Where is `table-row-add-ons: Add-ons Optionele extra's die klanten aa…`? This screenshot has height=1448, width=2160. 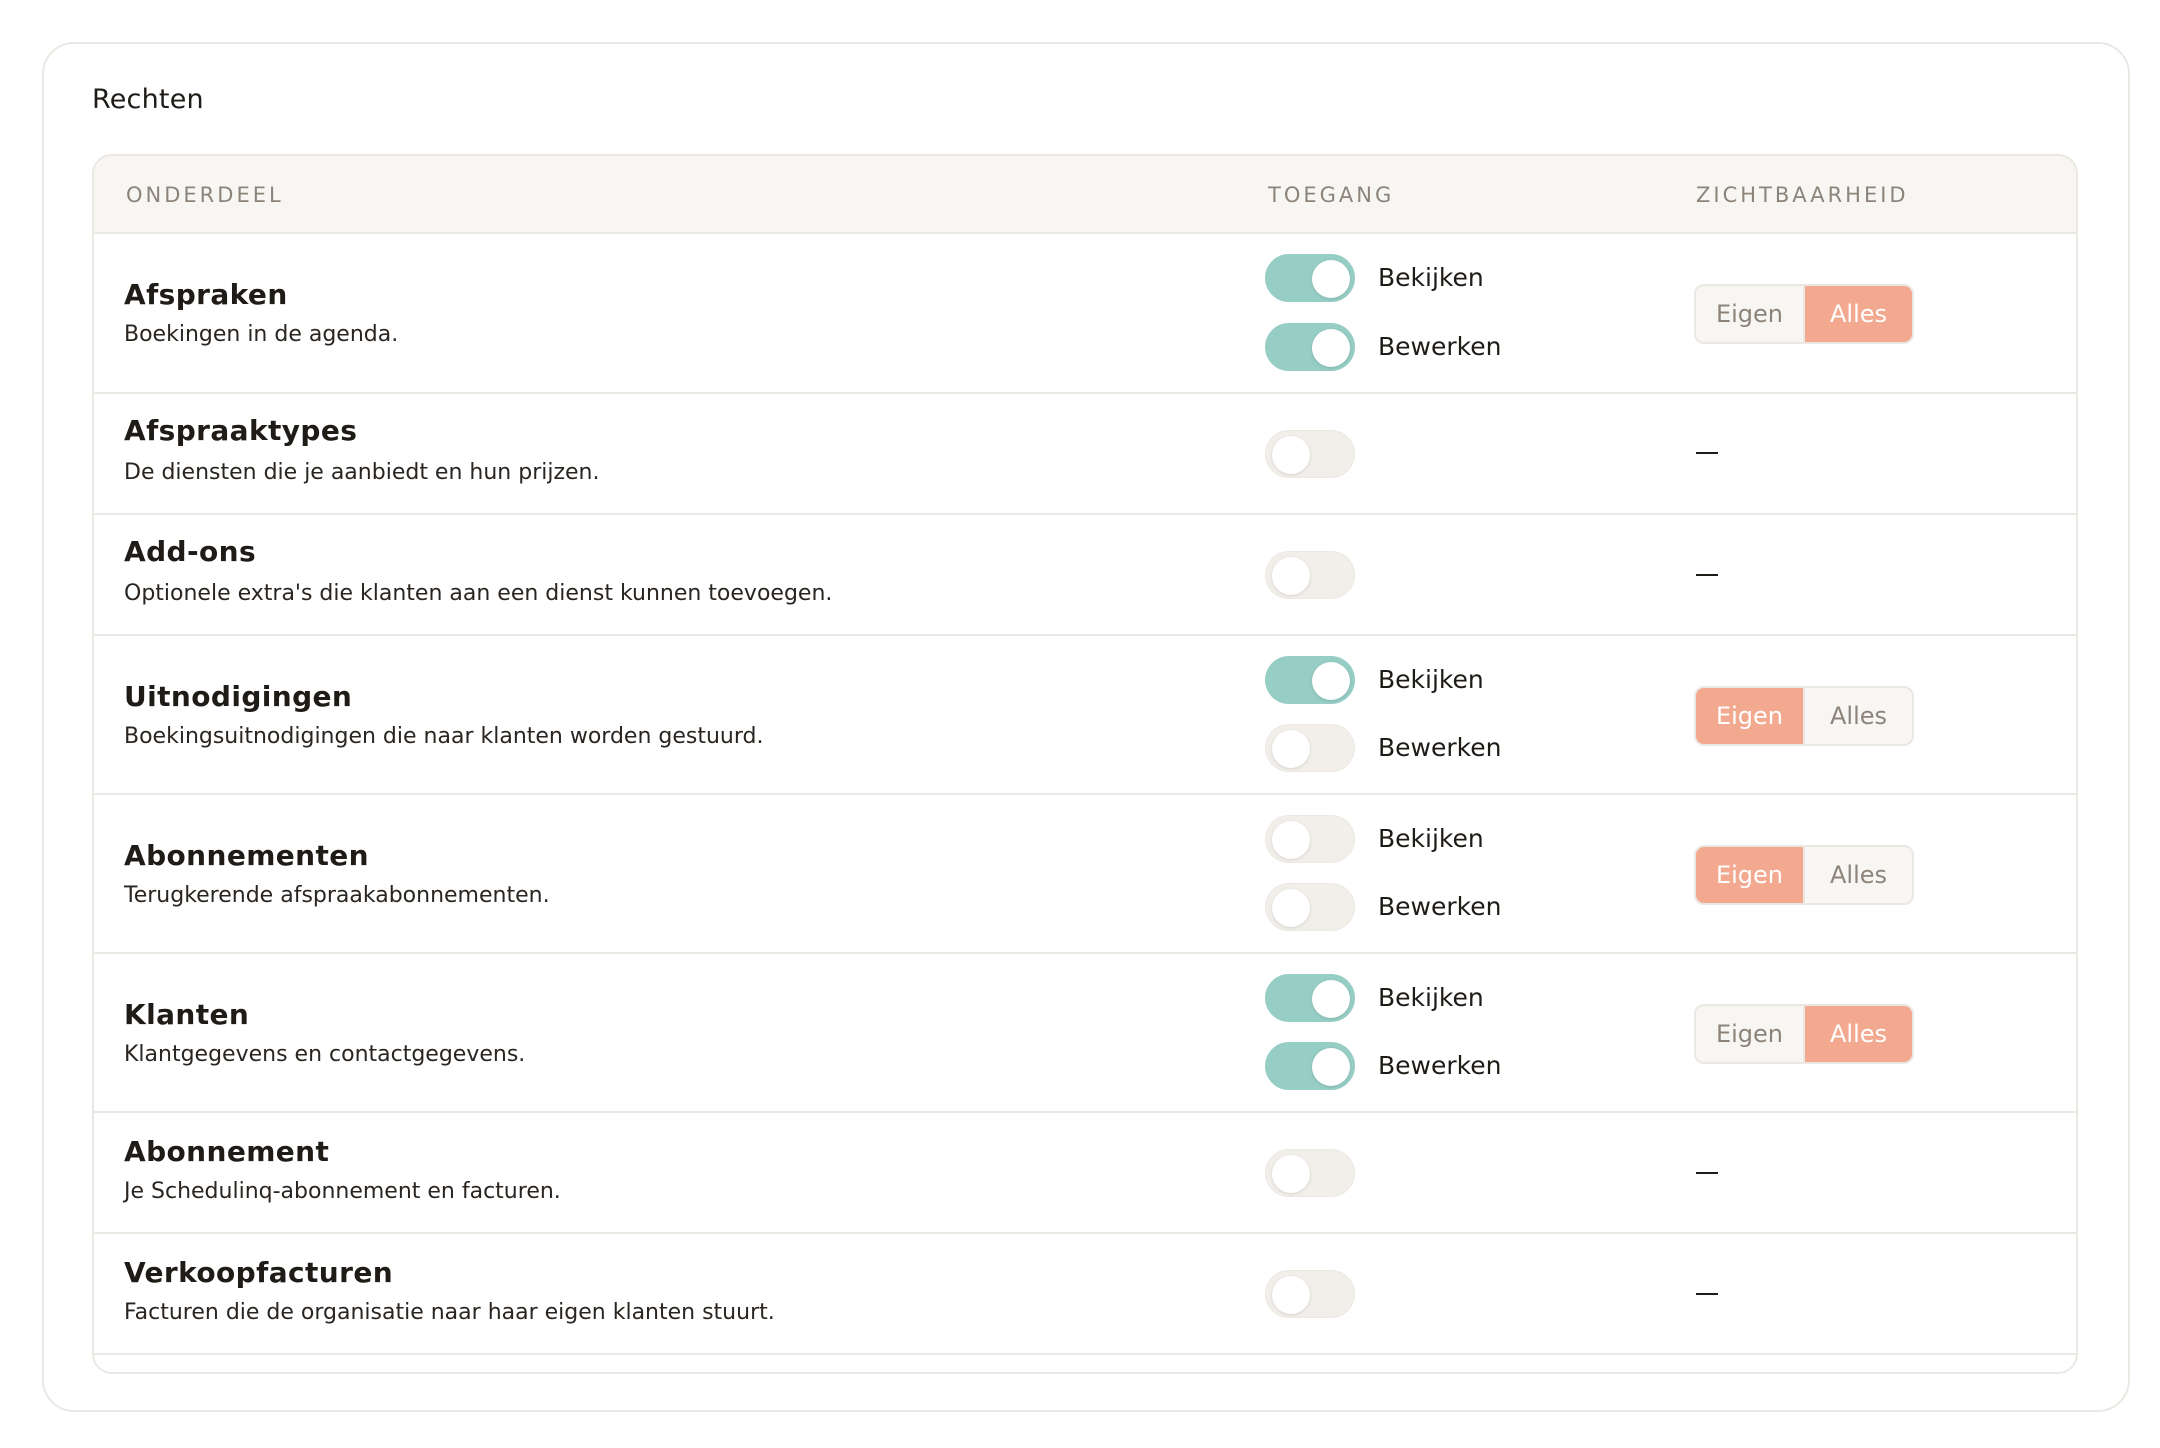 table-row-add-ons: Add-ons Optionele extra's die klanten aa… is located at coordinates (1085, 575).